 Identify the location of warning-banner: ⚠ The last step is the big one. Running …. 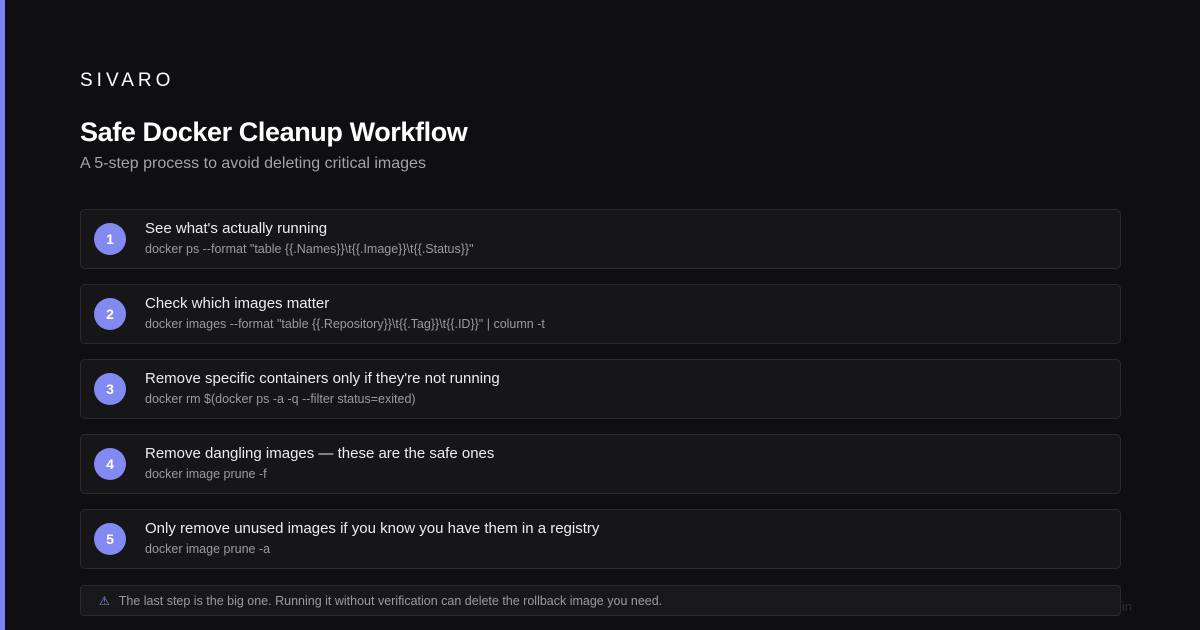
(600, 600).